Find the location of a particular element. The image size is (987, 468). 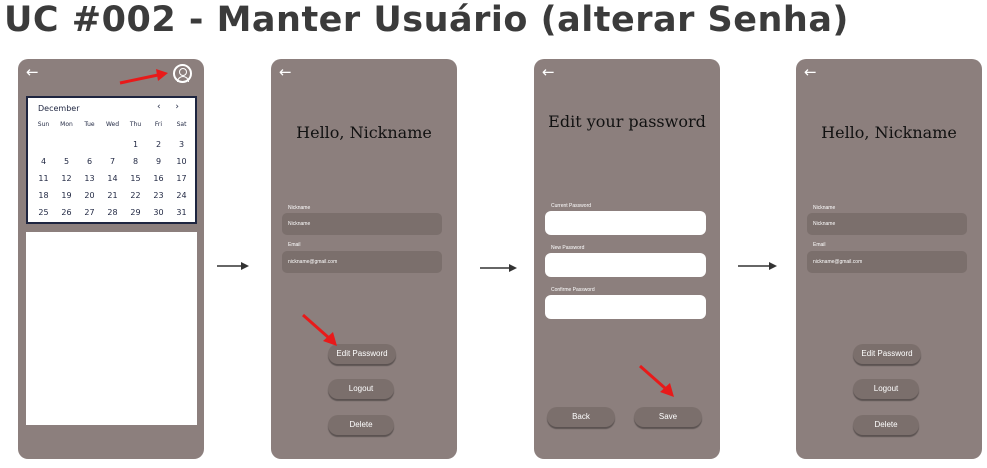

calendar-day: 19 is located at coordinates (66, 195).